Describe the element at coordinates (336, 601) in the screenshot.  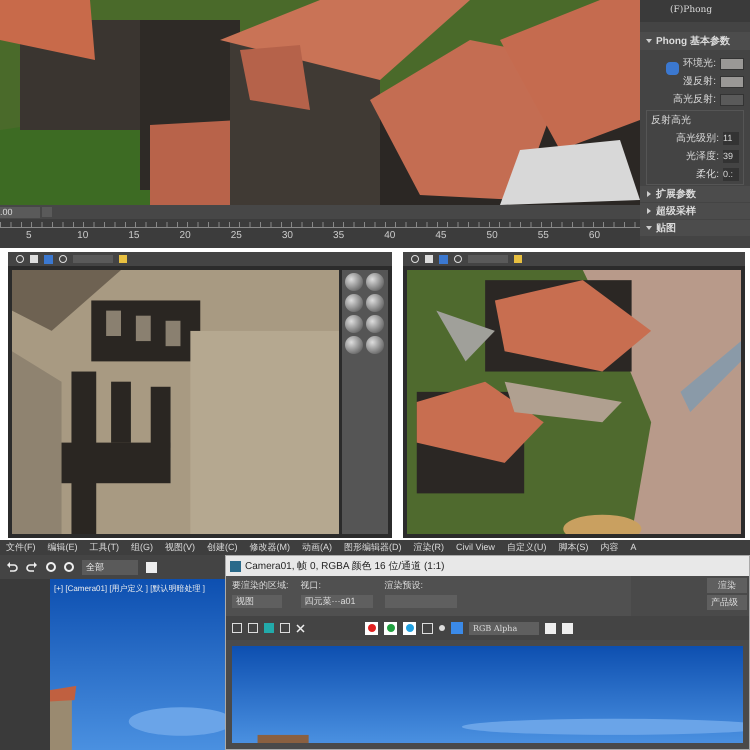
I see `viewport-dropdown: 四元菜⋯a01` at that location.